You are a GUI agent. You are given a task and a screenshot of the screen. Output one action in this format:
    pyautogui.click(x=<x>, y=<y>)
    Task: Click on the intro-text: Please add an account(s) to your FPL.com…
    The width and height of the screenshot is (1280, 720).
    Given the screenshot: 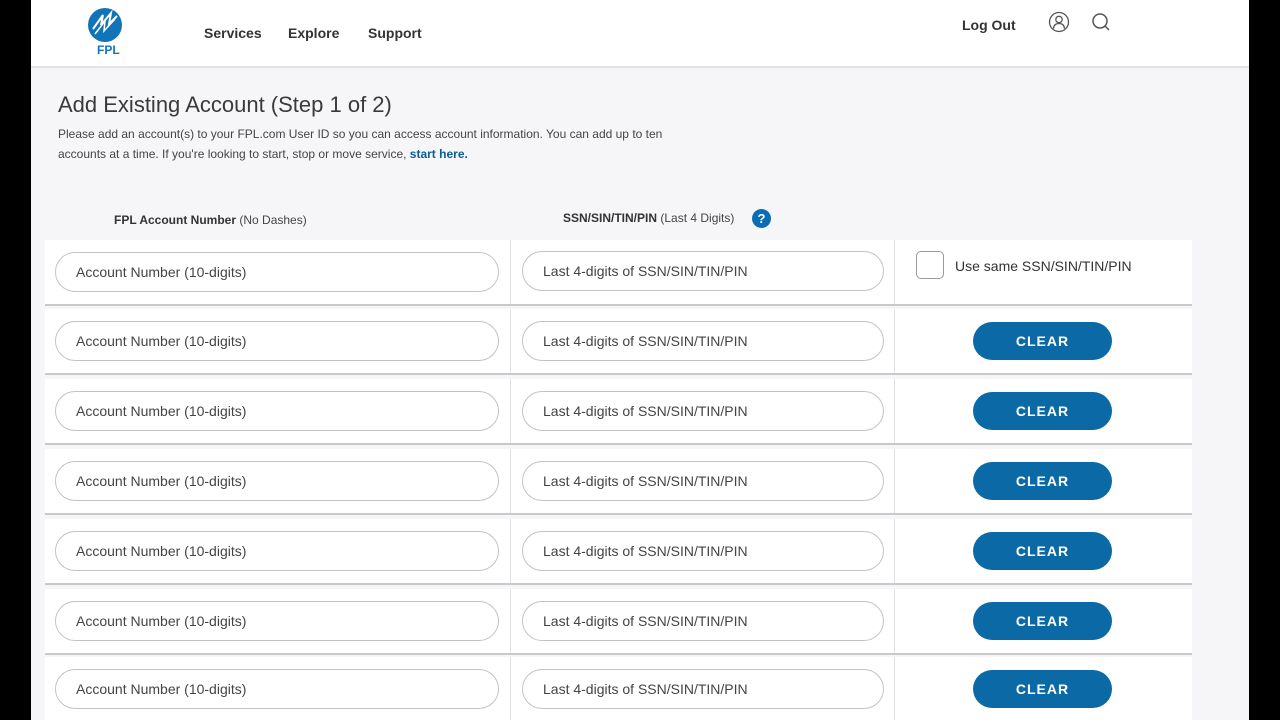 What is the action you would take?
    pyautogui.click(x=378, y=144)
    